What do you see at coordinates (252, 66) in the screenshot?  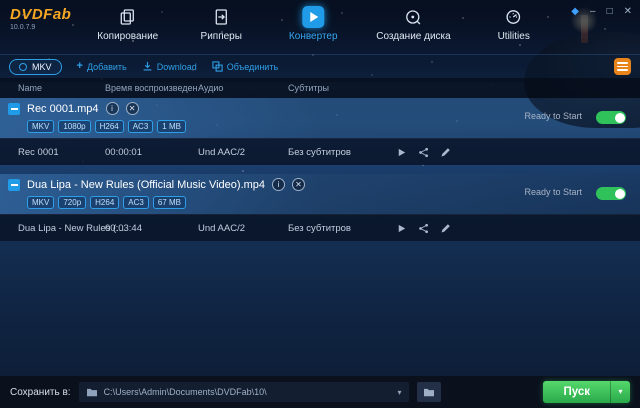 I see `merge-label: Объединить` at bounding box center [252, 66].